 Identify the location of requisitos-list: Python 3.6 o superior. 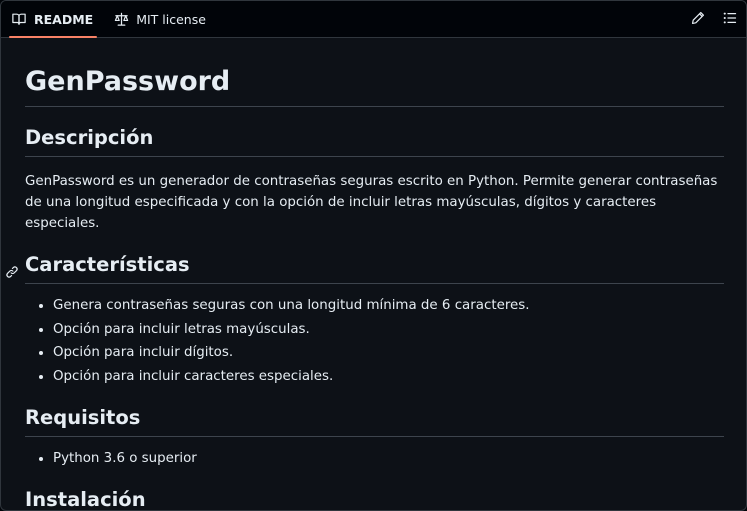
(374, 459).